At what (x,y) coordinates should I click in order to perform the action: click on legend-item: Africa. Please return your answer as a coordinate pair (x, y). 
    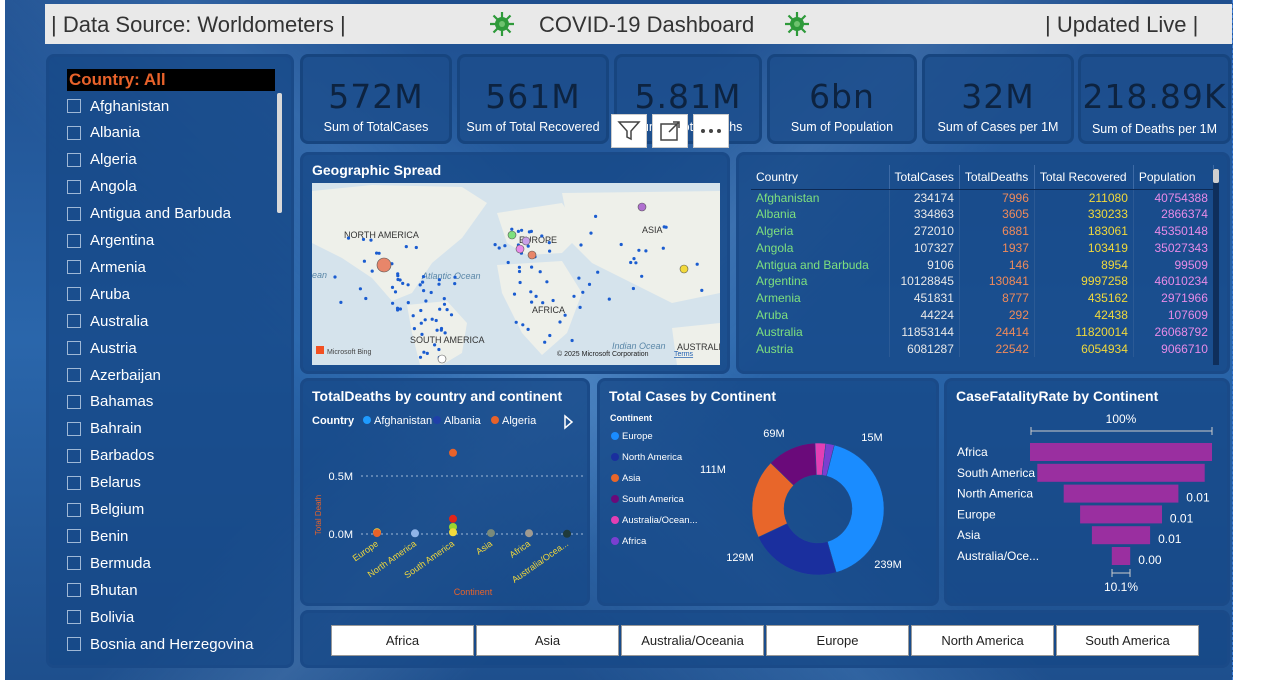
    Looking at the image, I should click on (634, 541).